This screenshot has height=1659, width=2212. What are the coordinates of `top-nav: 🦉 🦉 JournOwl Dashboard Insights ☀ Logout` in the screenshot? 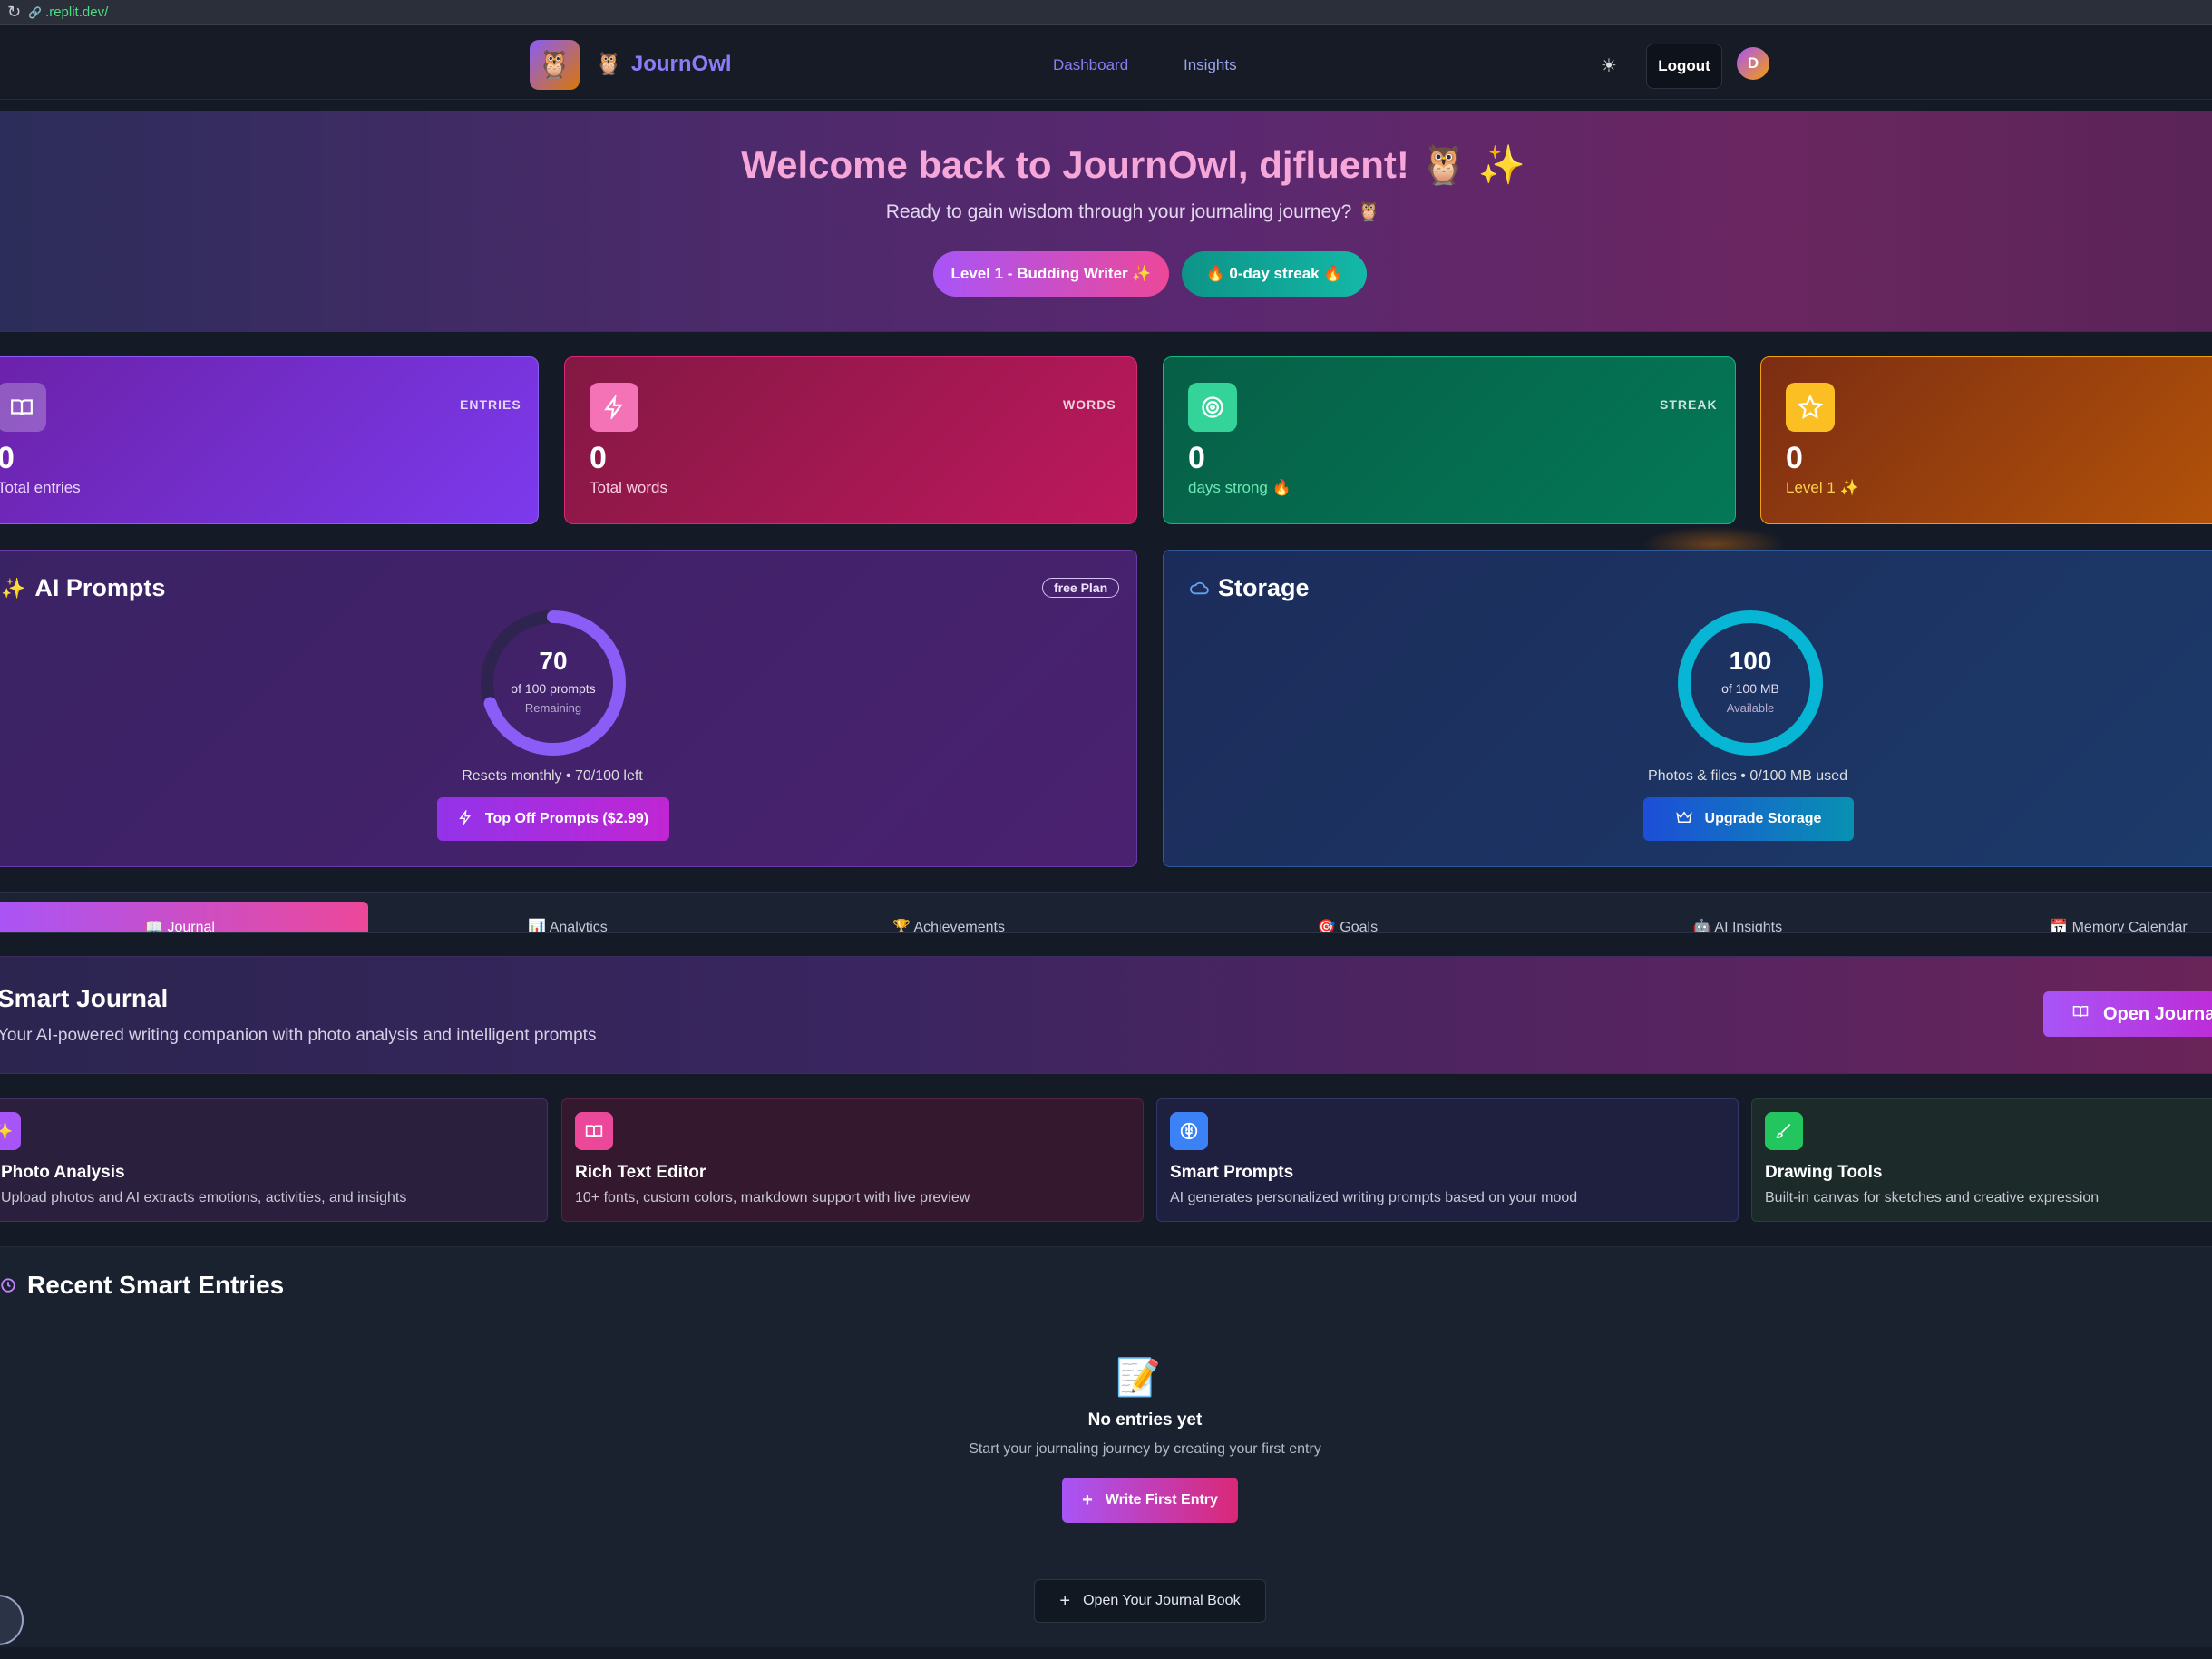 It's located at (1106, 62).